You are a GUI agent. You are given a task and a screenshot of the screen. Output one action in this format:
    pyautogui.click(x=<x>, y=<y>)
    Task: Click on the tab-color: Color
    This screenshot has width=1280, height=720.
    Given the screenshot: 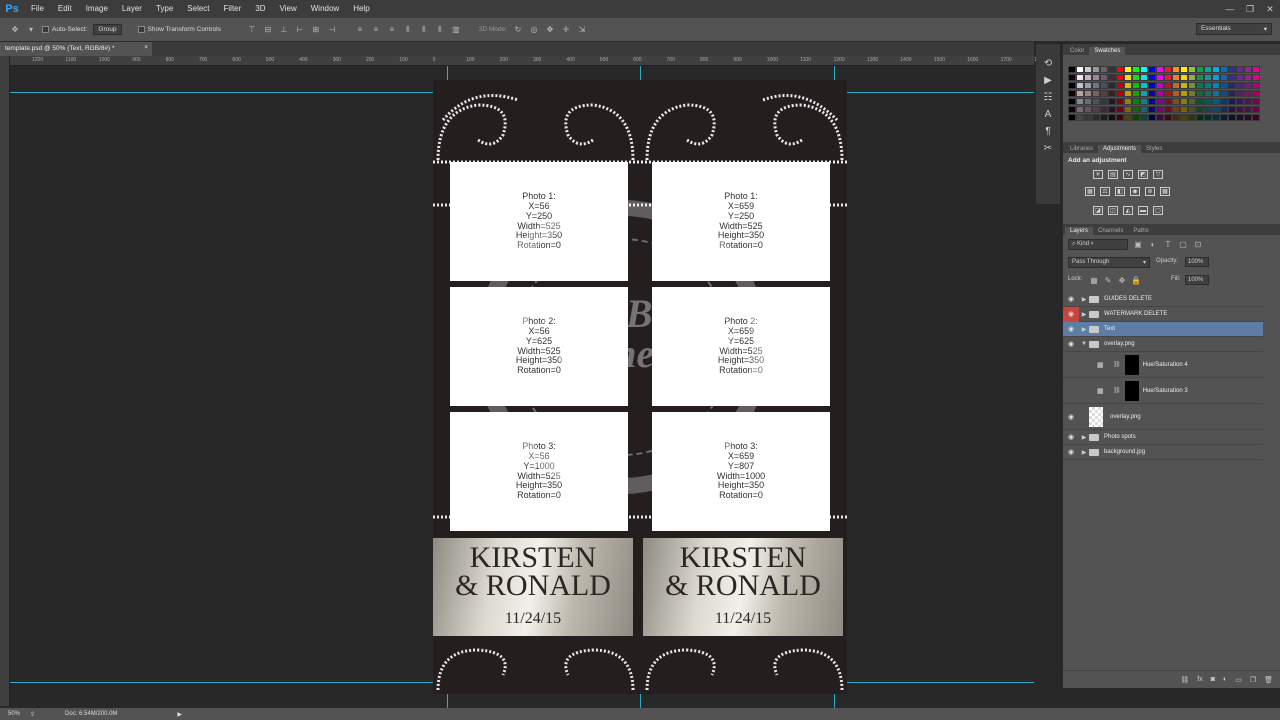 What is the action you would take?
    pyautogui.click(x=1077, y=51)
    